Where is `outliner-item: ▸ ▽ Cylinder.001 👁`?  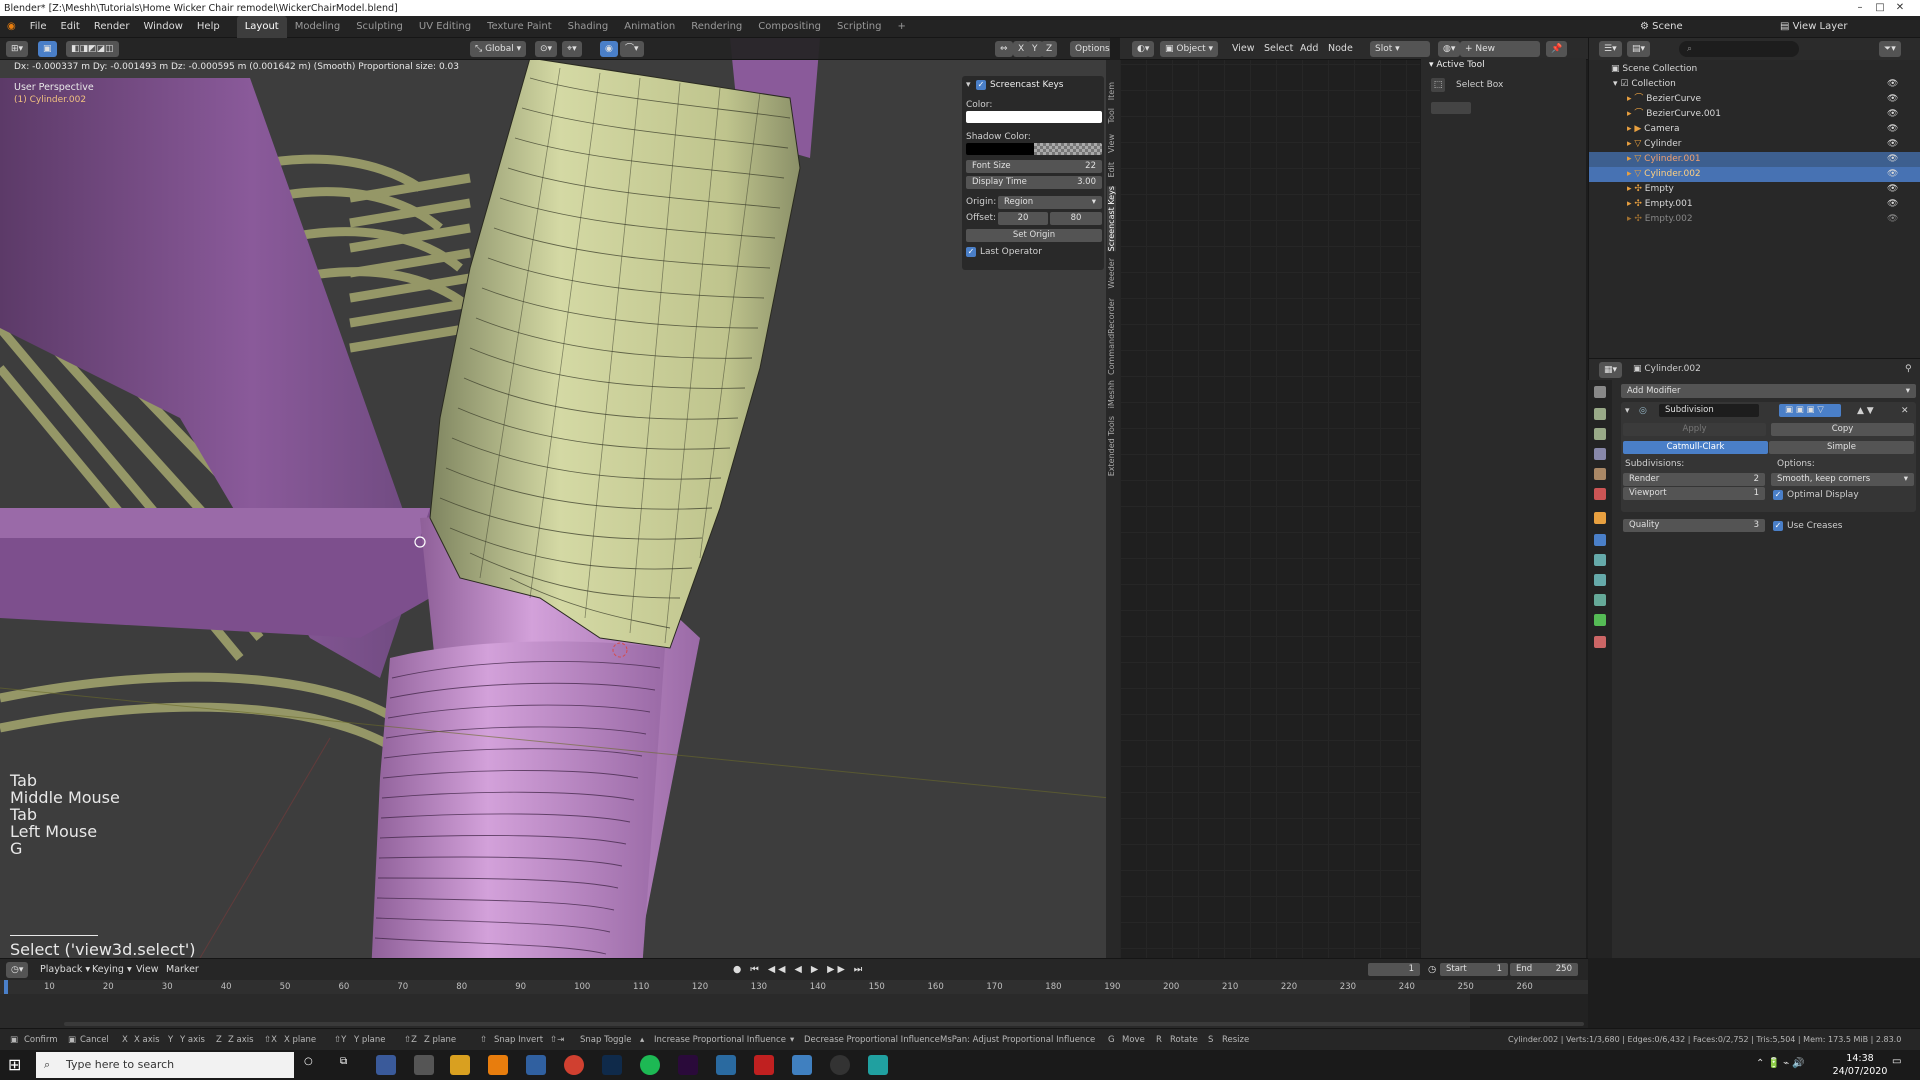
outliner-item: ▸ ▽ Cylinder.001 👁 is located at coordinates (1754, 159).